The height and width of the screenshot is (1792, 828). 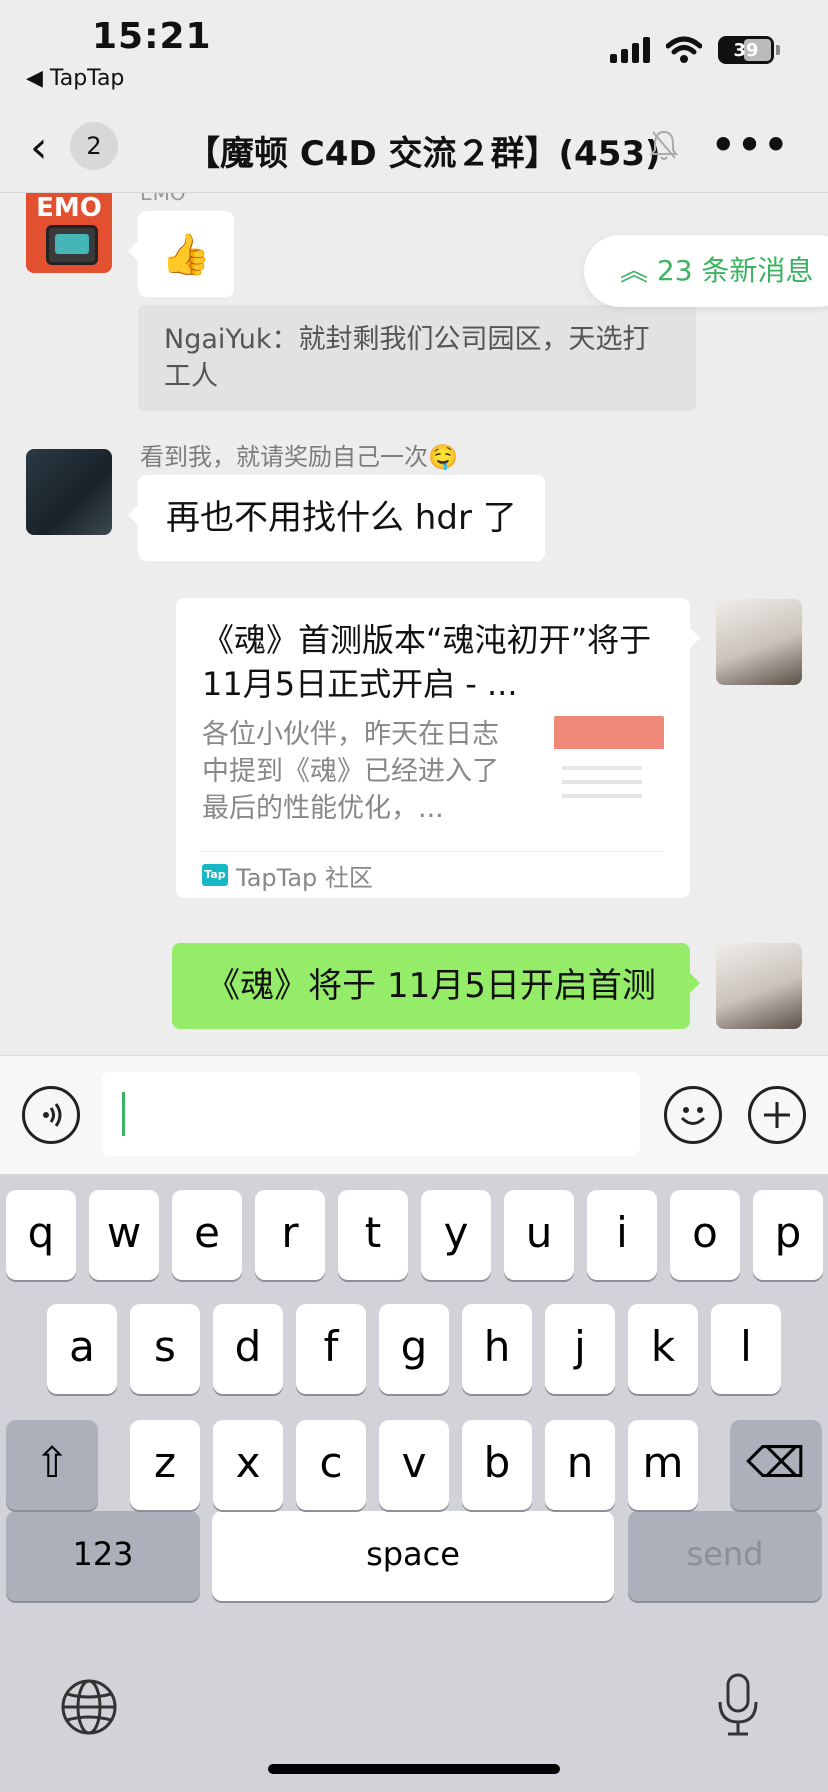 I want to click on input-bar, so click(x=414, y=1114).